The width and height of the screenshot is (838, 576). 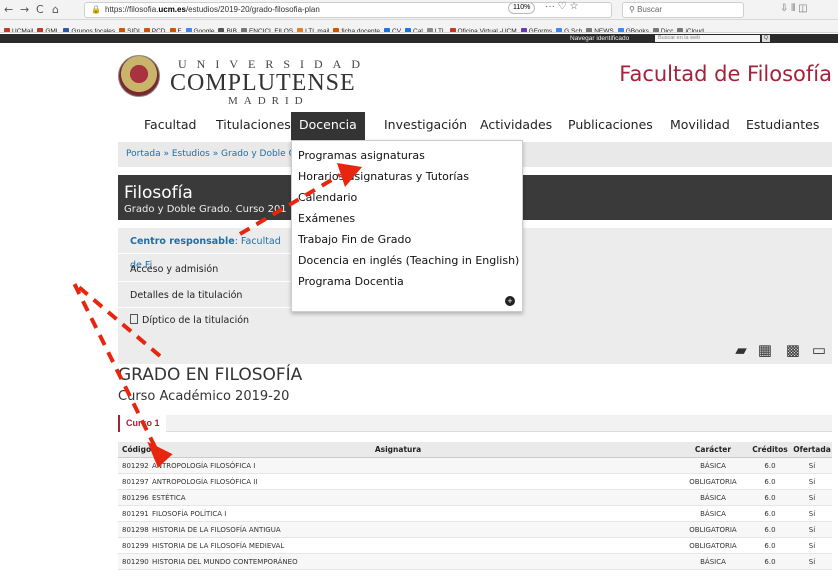 What do you see at coordinates (766, 38) in the screenshot?
I see `web-search-button: Q` at bounding box center [766, 38].